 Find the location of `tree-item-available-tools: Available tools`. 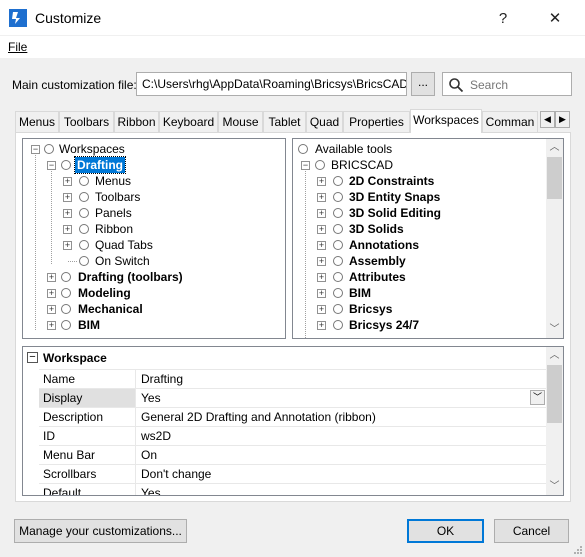

tree-item-available-tools: Available tools is located at coordinates (418, 149).